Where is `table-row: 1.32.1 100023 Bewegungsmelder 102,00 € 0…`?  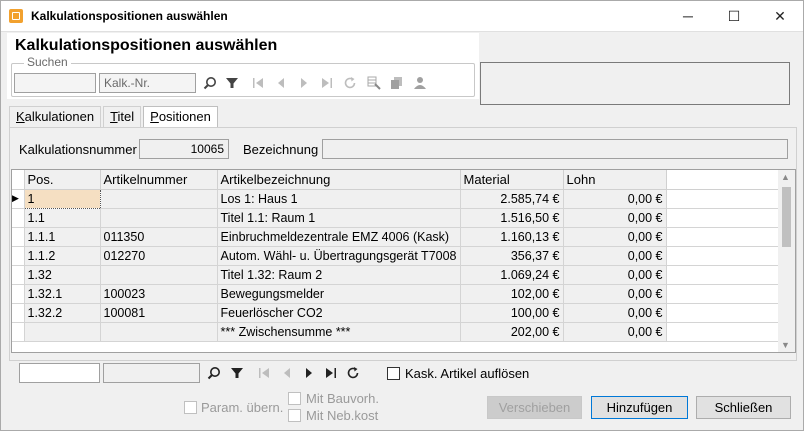 table-row: 1.32.1 100023 Bewegungsmelder 102,00 € 0… is located at coordinates (395, 294).